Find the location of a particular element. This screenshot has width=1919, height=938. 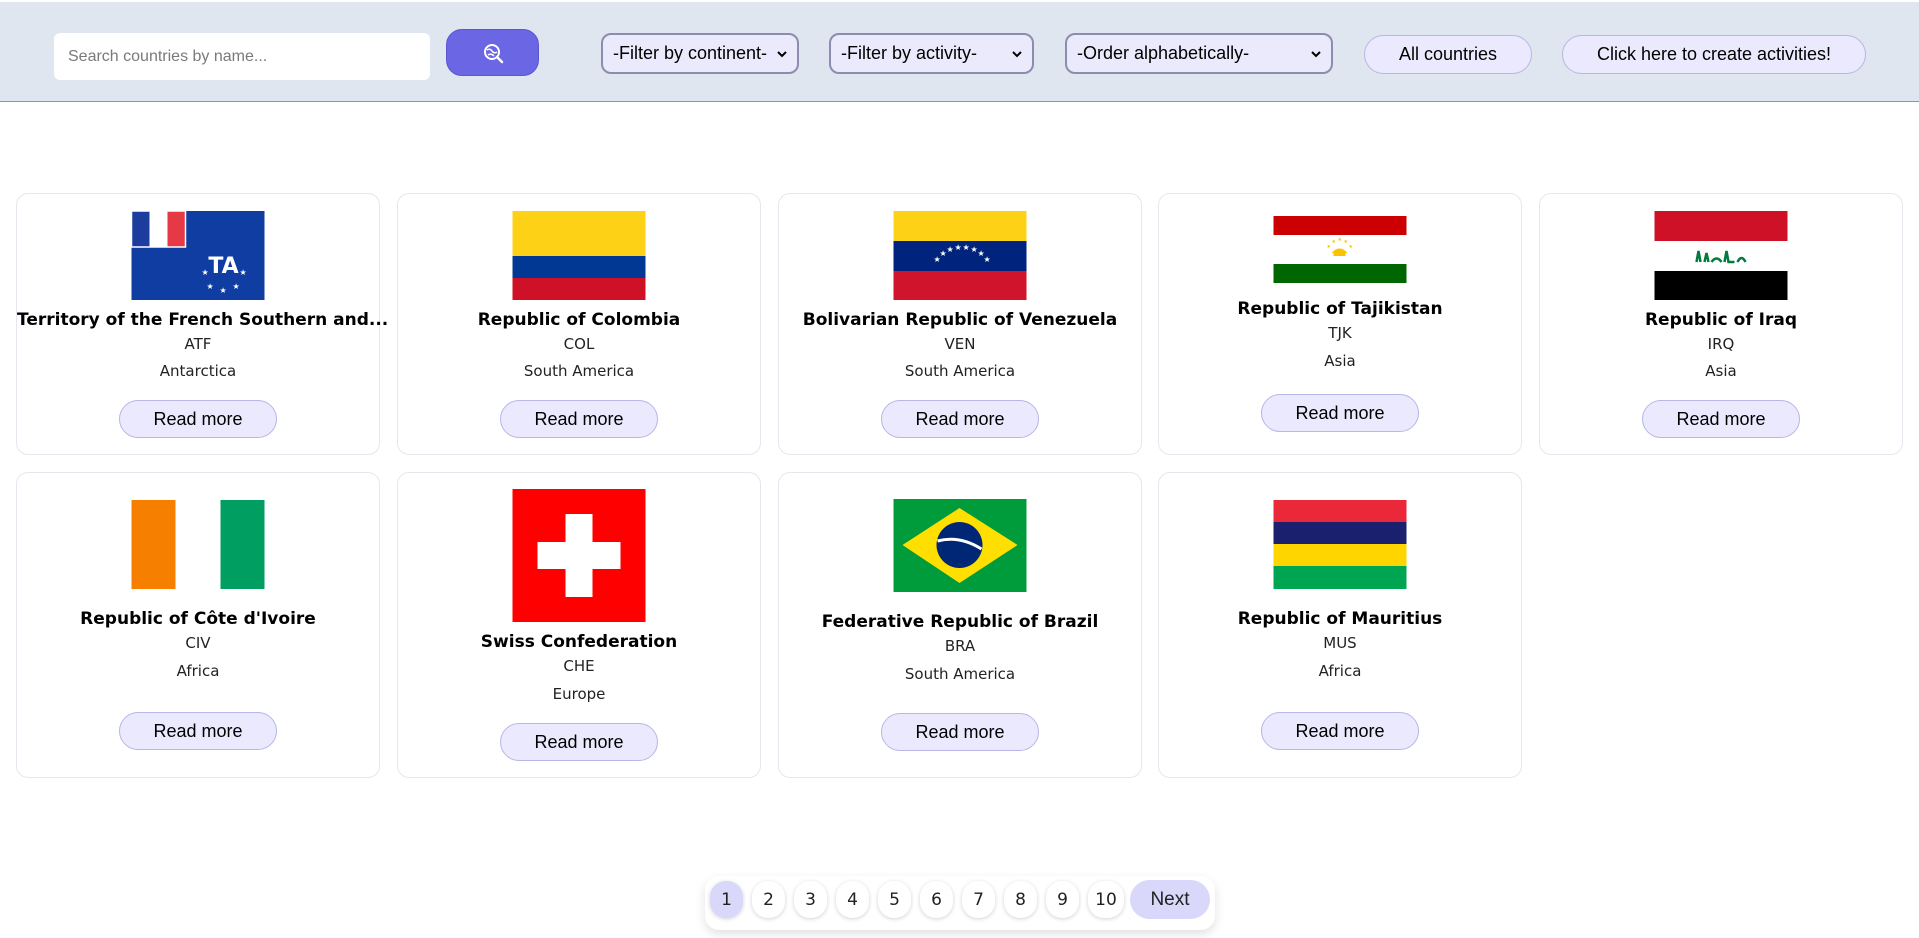

page-button-3: 3 is located at coordinates (810, 899).